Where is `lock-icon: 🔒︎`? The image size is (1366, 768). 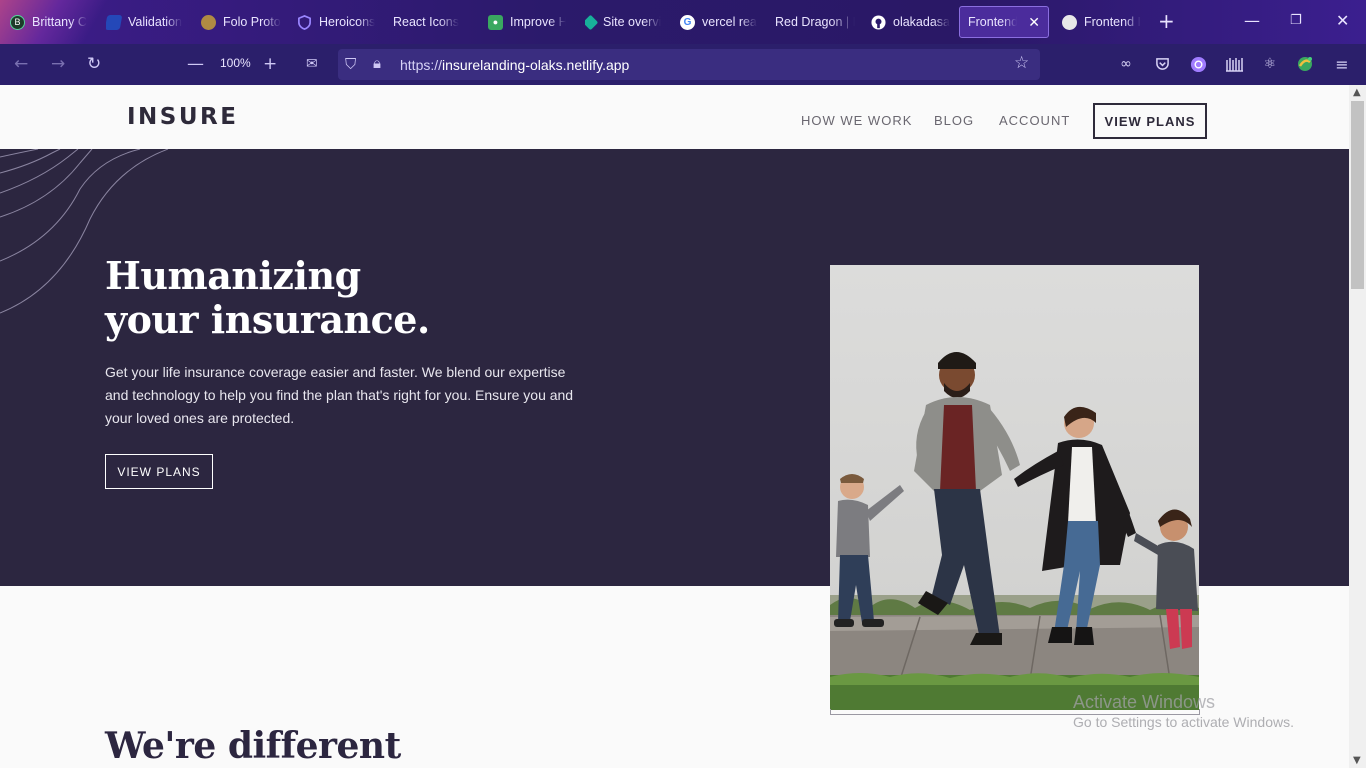
lock-icon: 🔒︎ is located at coordinates (377, 63).